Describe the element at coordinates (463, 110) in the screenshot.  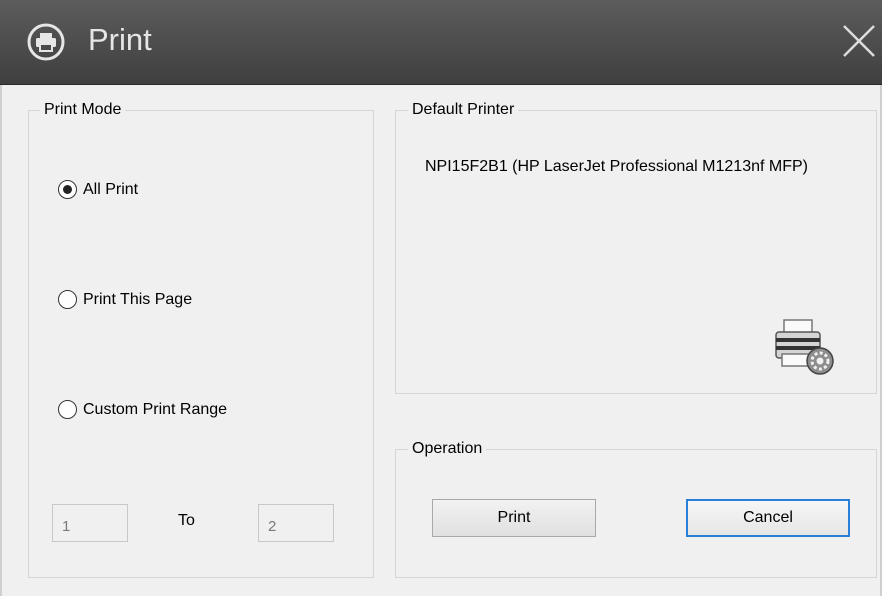
I see `default-printer-label: Default Printer` at that location.